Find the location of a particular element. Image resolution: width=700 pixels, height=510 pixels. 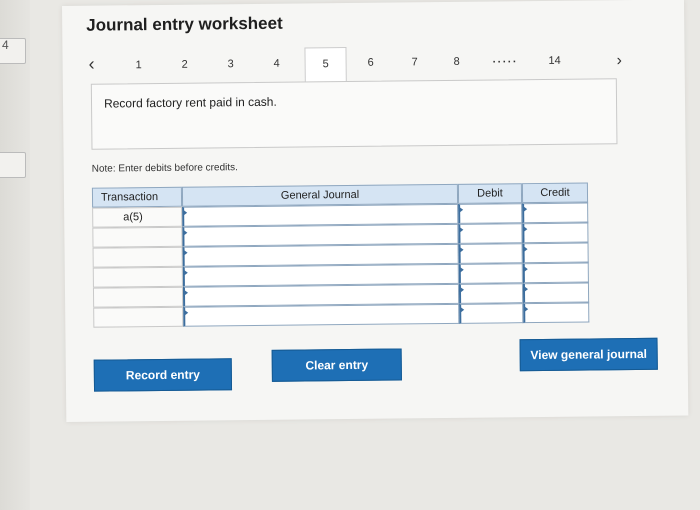

header-transaction: Transaction is located at coordinates (137, 197).